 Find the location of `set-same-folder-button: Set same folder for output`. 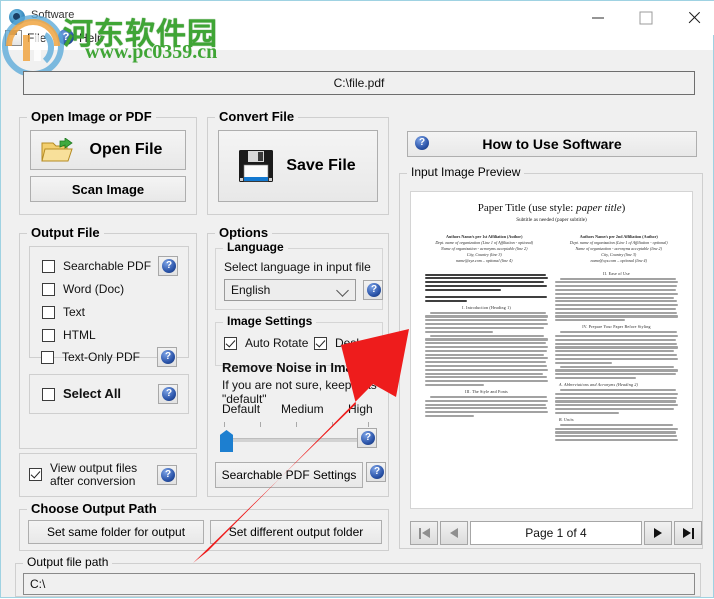

set-same-folder-button: Set same folder for output is located at coordinates (116, 532).